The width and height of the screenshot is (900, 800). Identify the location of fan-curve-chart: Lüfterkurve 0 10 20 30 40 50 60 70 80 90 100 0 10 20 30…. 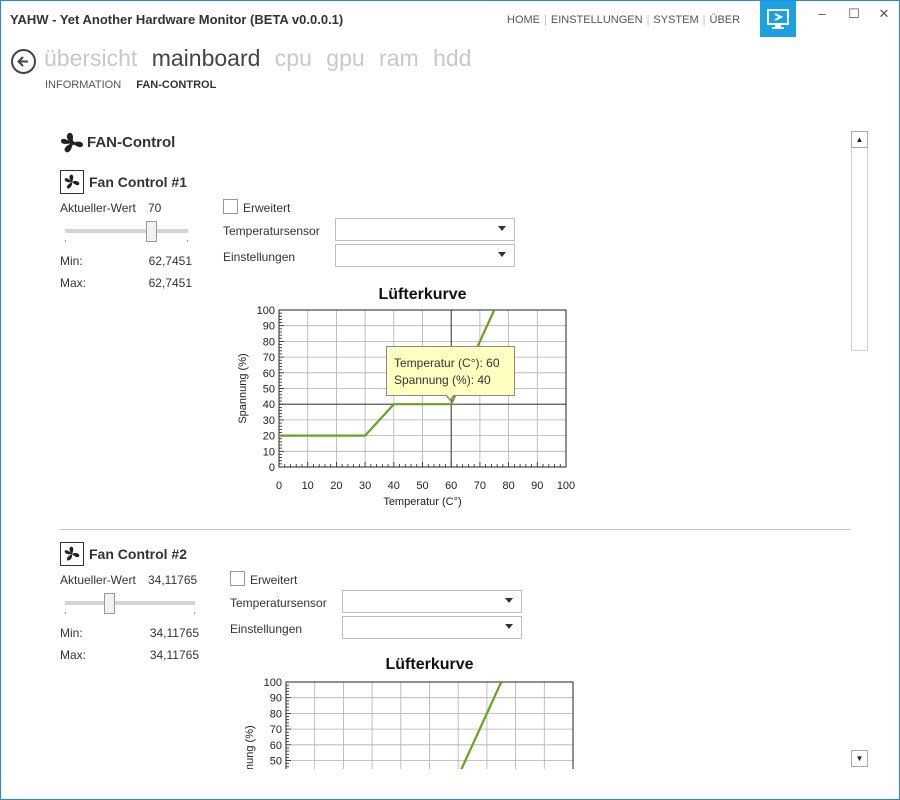
(406, 396).